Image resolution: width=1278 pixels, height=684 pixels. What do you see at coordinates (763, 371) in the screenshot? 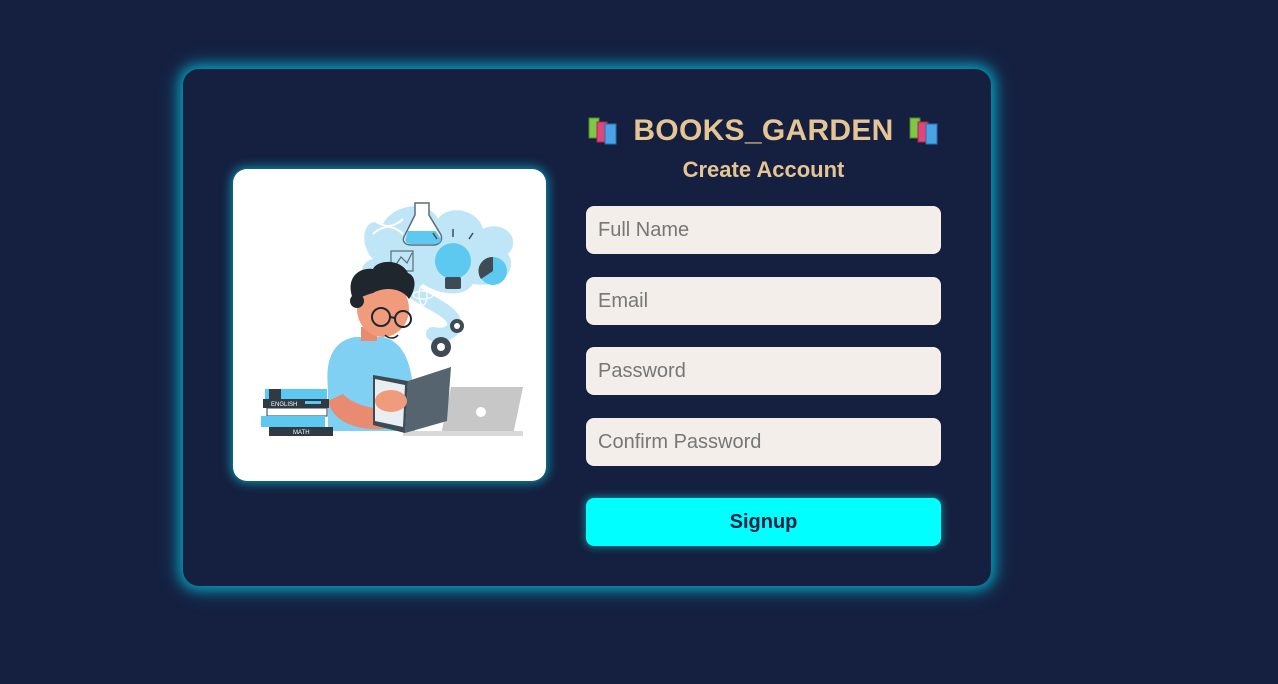
I see `password-input` at bounding box center [763, 371].